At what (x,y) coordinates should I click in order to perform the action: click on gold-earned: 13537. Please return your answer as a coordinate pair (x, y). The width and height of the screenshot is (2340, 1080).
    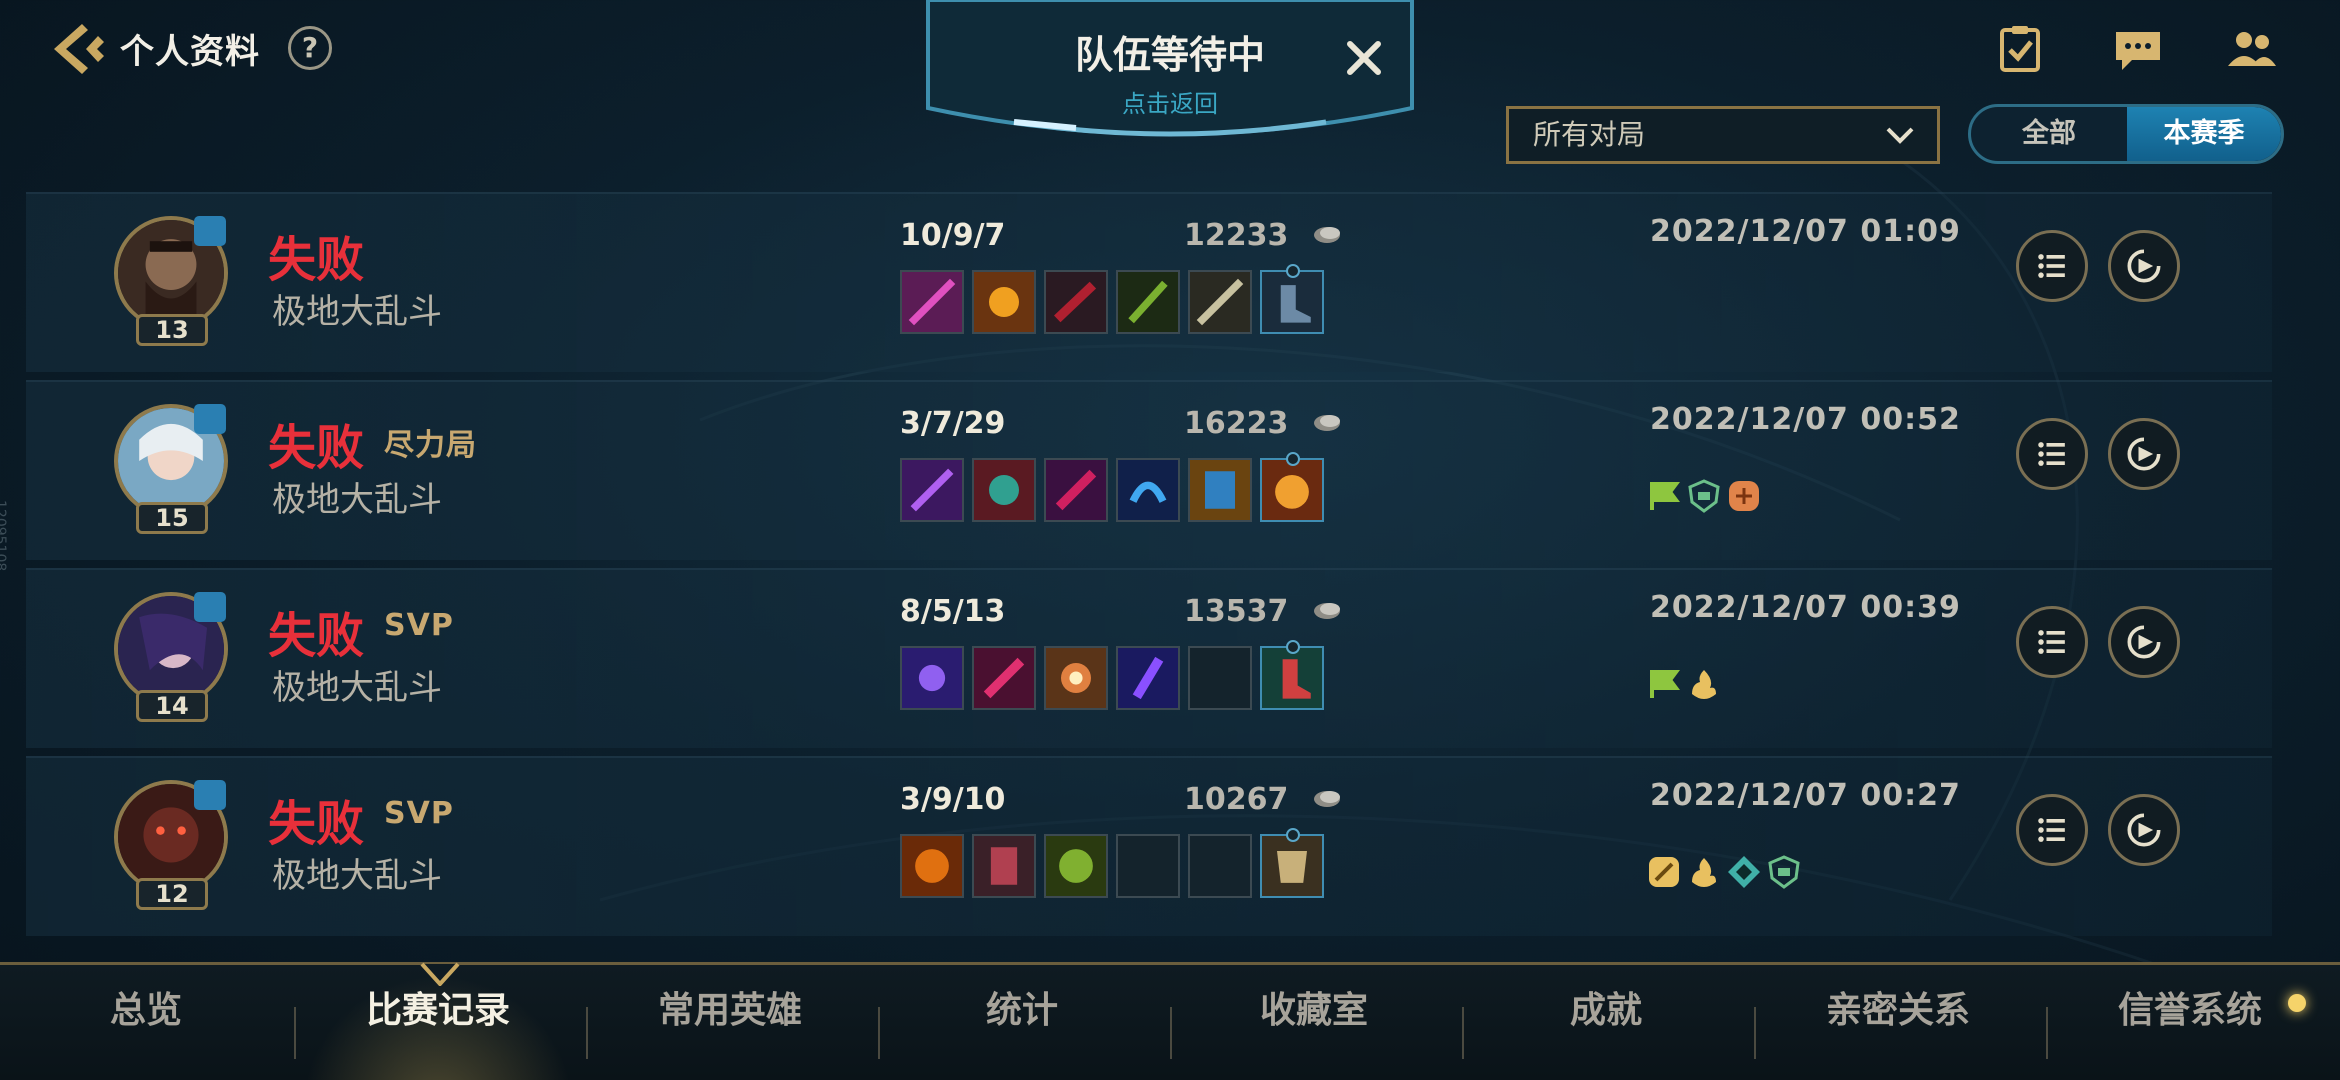
    Looking at the image, I should click on (1236, 611).